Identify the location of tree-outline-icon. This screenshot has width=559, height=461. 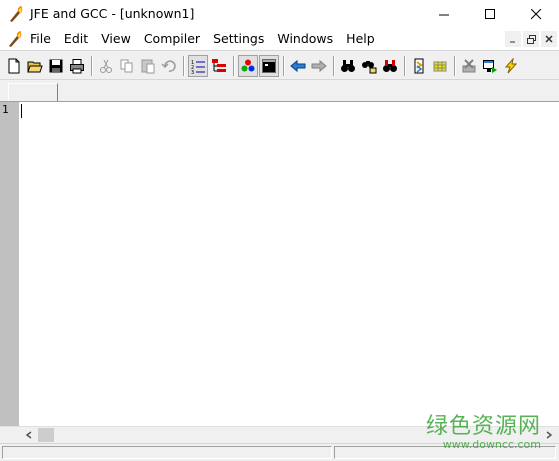
(219, 65).